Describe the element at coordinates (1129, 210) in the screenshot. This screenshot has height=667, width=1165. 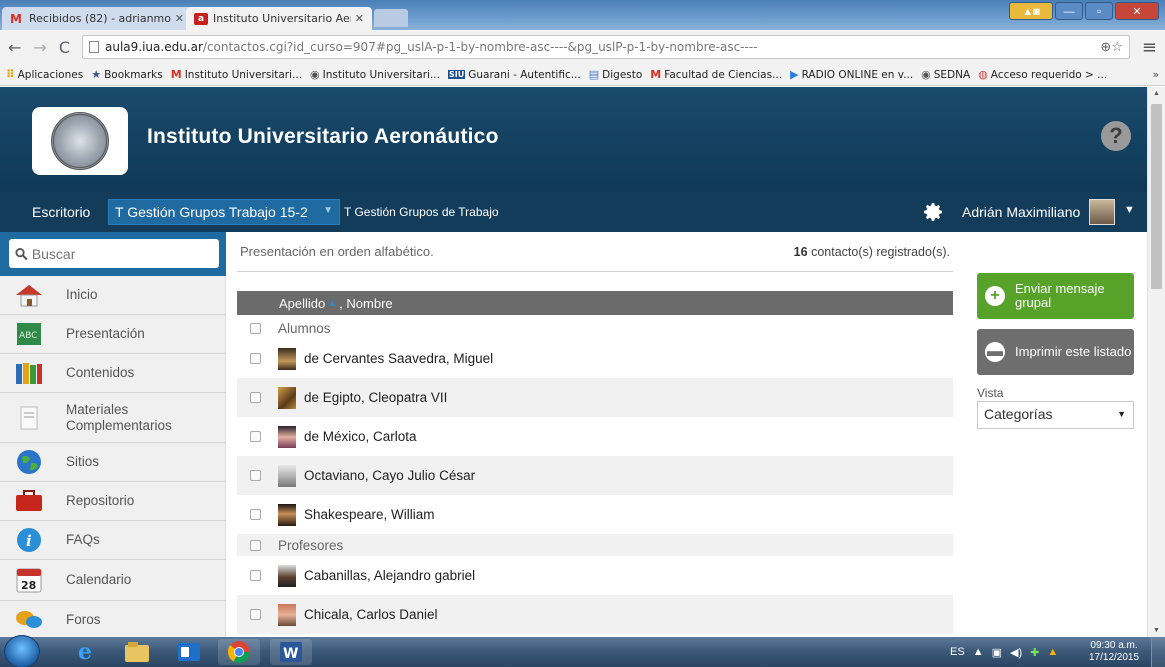
I see `chevron-down-icon: ▼` at that location.